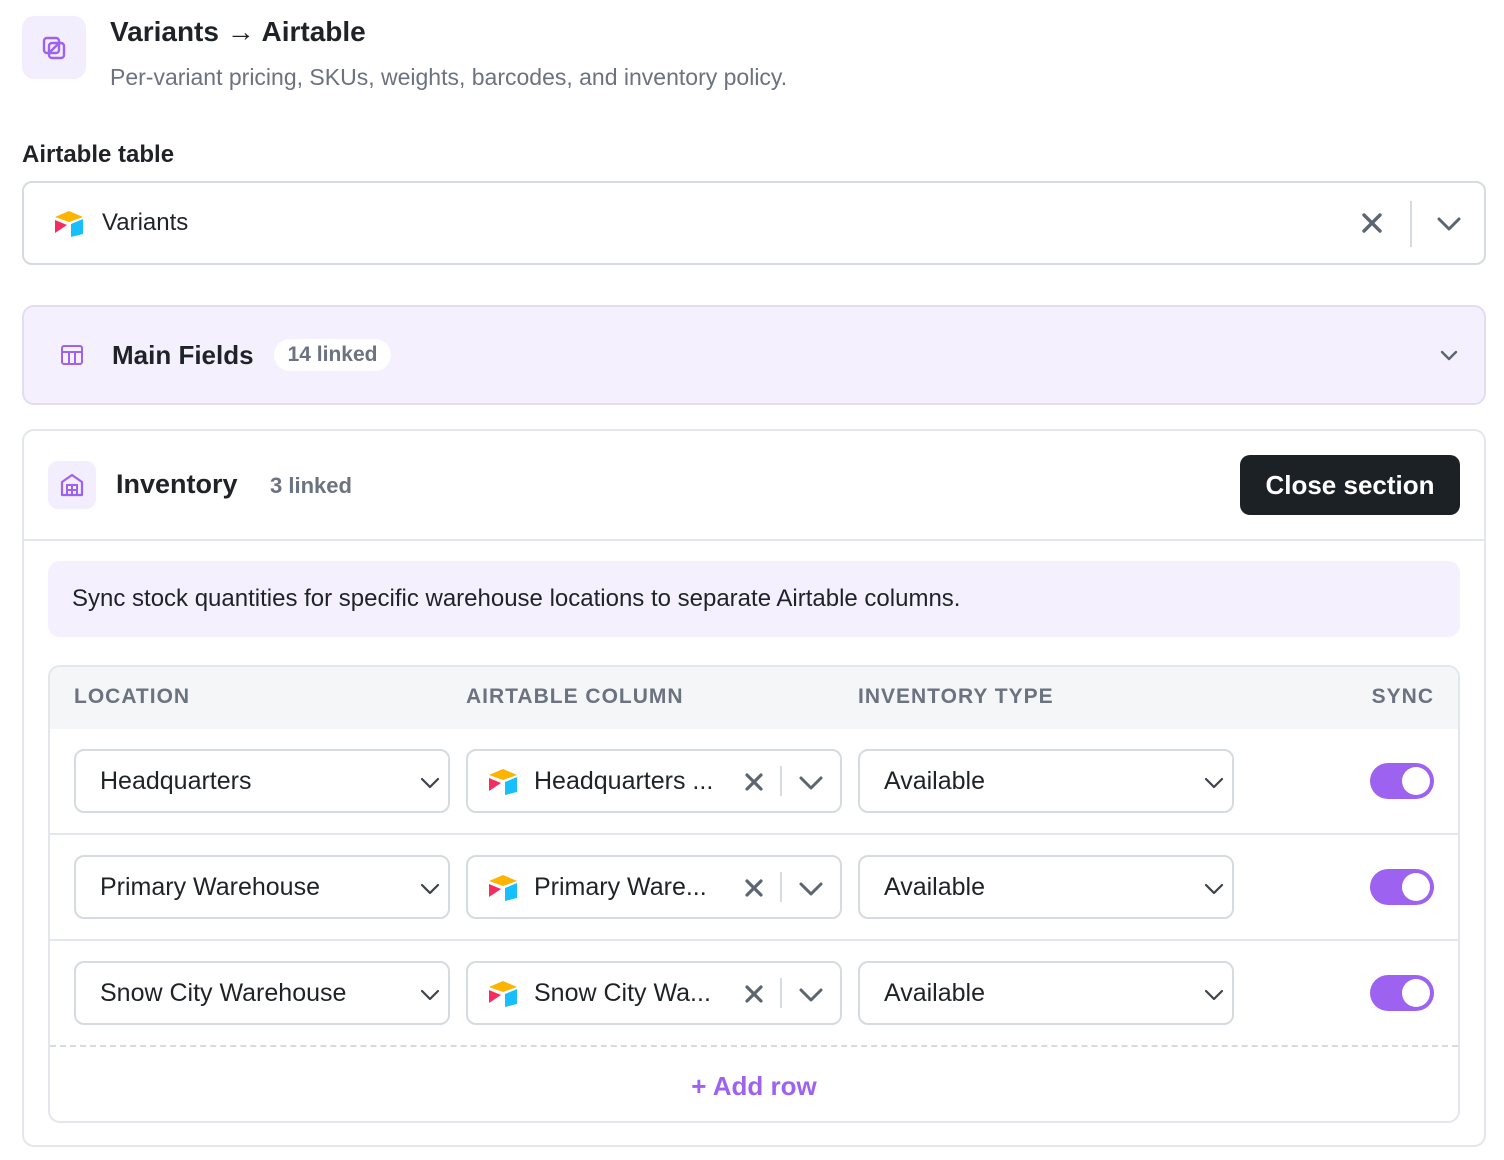 The width and height of the screenshot is (1504, 1160). I want to click on airtable-table-select: Variants, so click(754, 223).